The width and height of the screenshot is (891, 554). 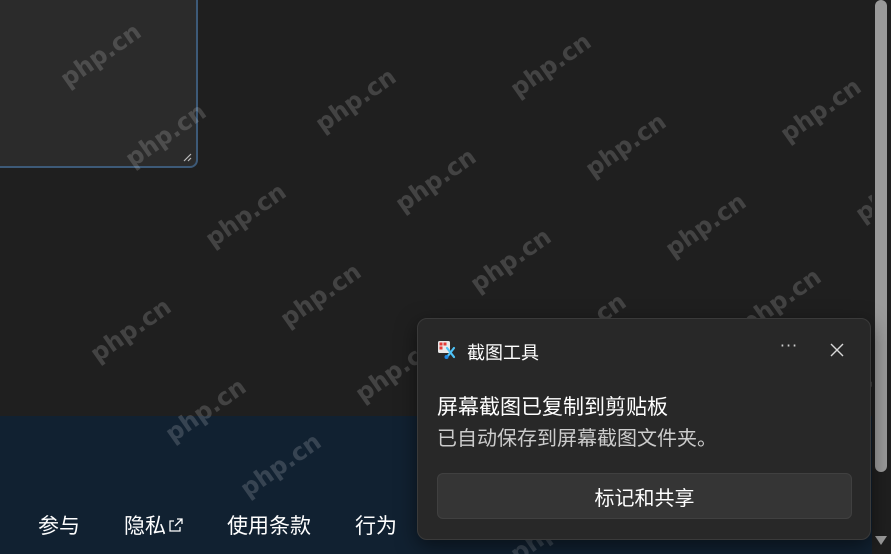 I want to click on notification-title: 屏幕截图已复制到剪贴板, so click(x=552, y=407).